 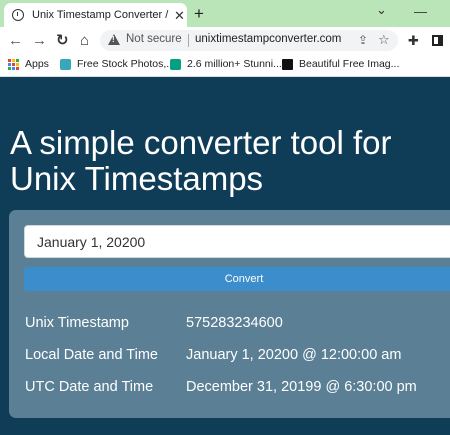 What do you see at coordinates (381, 10) in the screenshot?
I see `tab-search-icon: ⌄` at bounding box center [381, 10].